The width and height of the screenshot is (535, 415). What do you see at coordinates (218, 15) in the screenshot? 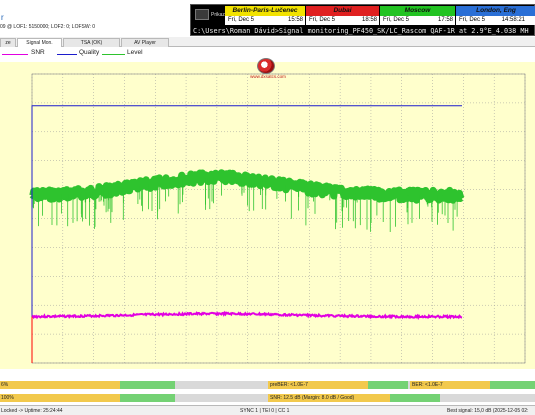
I see `prikaz-label: Prikaz` at bounding box center [218, 15].